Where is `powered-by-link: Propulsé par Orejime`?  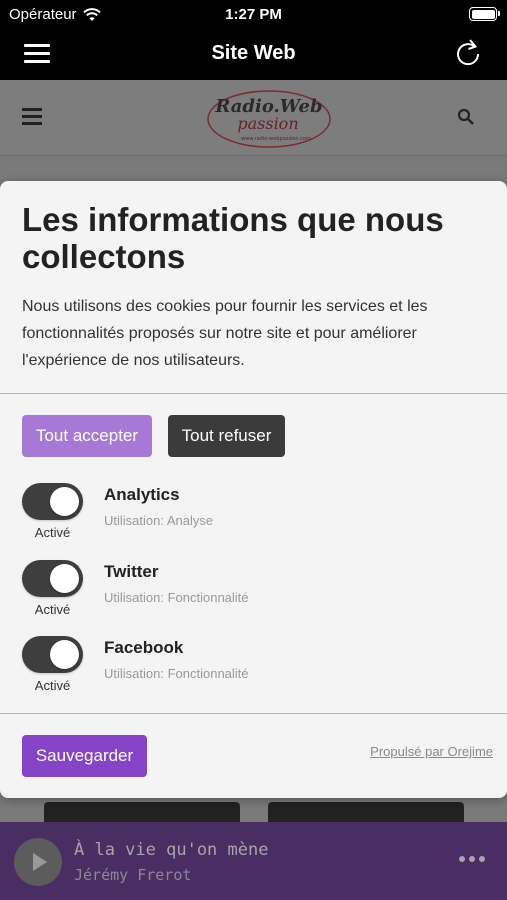 powered-by-link: Propulsé par Orejime is located at coordinates (431, 751).